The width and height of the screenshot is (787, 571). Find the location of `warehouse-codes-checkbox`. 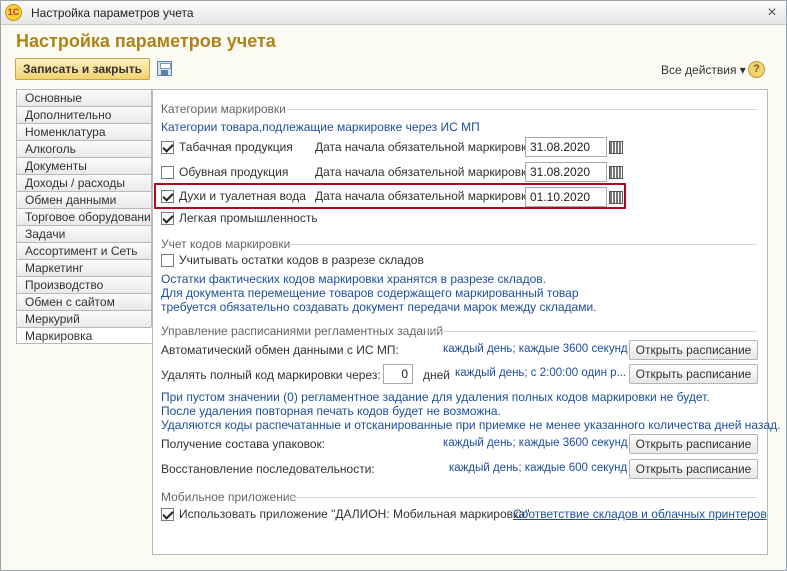

warehouse-codes-checkbox is located at coordinates (167, 260).